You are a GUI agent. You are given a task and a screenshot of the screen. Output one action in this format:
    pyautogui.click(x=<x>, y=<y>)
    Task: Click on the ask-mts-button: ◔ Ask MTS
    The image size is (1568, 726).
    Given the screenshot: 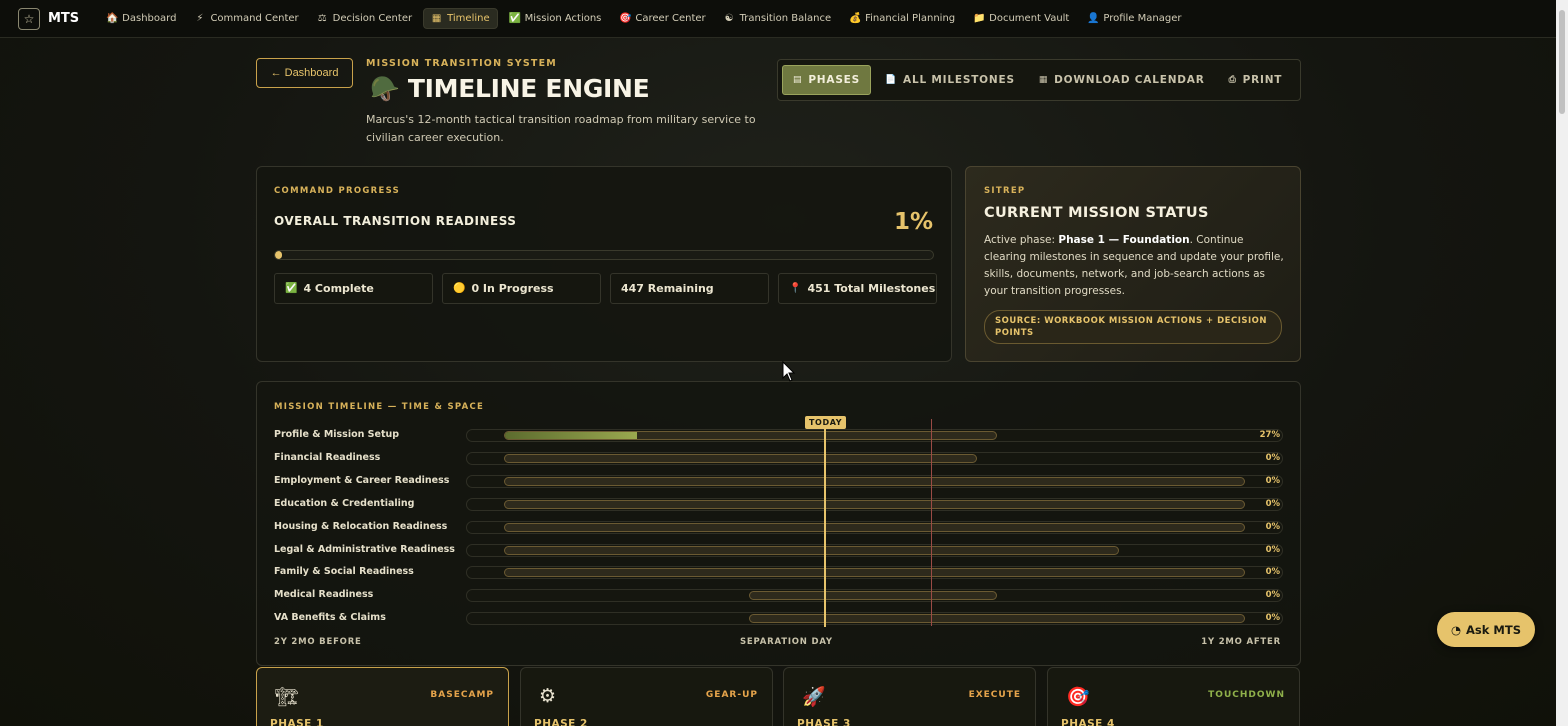 What is the action you would take?
    pyautogui.click(x=1486, y=629)
    